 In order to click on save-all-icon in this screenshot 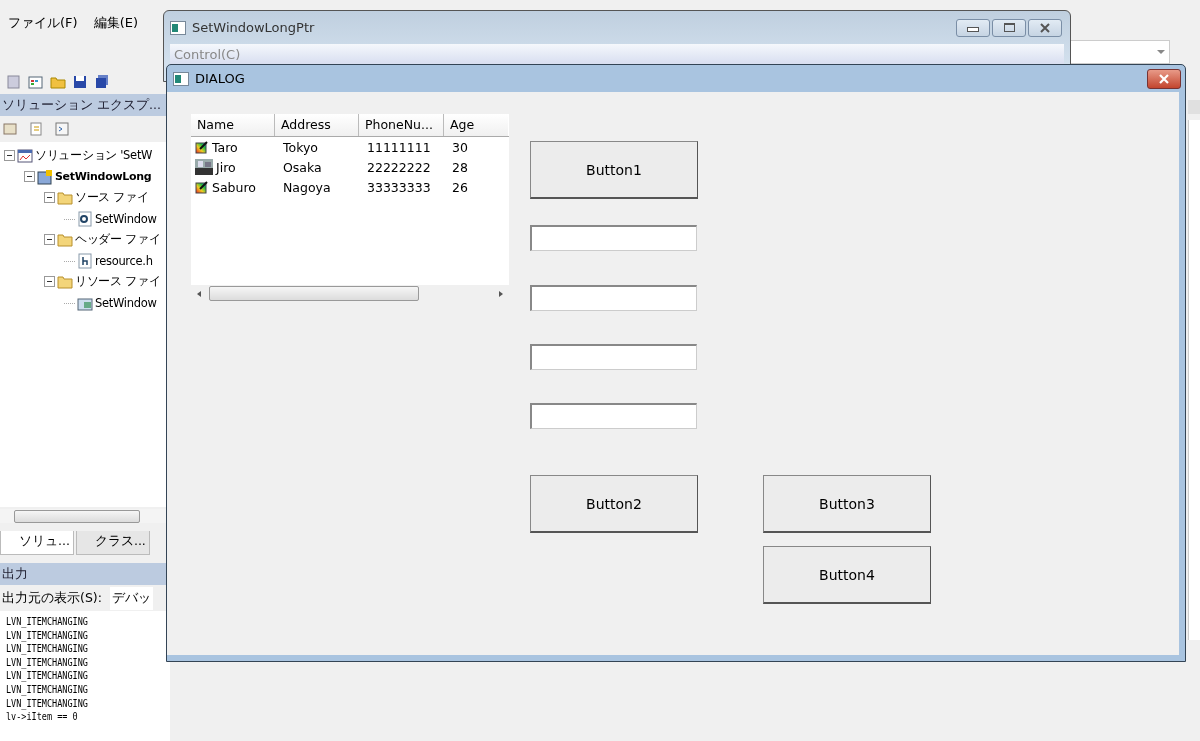, I will do `click(102, 82)`.